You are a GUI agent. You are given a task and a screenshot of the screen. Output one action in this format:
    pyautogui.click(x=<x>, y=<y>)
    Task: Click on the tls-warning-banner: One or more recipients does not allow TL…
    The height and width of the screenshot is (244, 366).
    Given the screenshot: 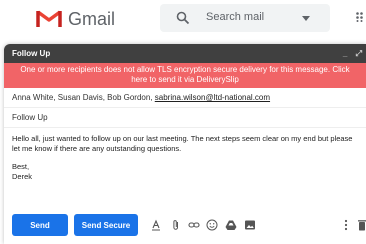 What is the action you would take?
    pyautogui.click(x=185, y=75)
    